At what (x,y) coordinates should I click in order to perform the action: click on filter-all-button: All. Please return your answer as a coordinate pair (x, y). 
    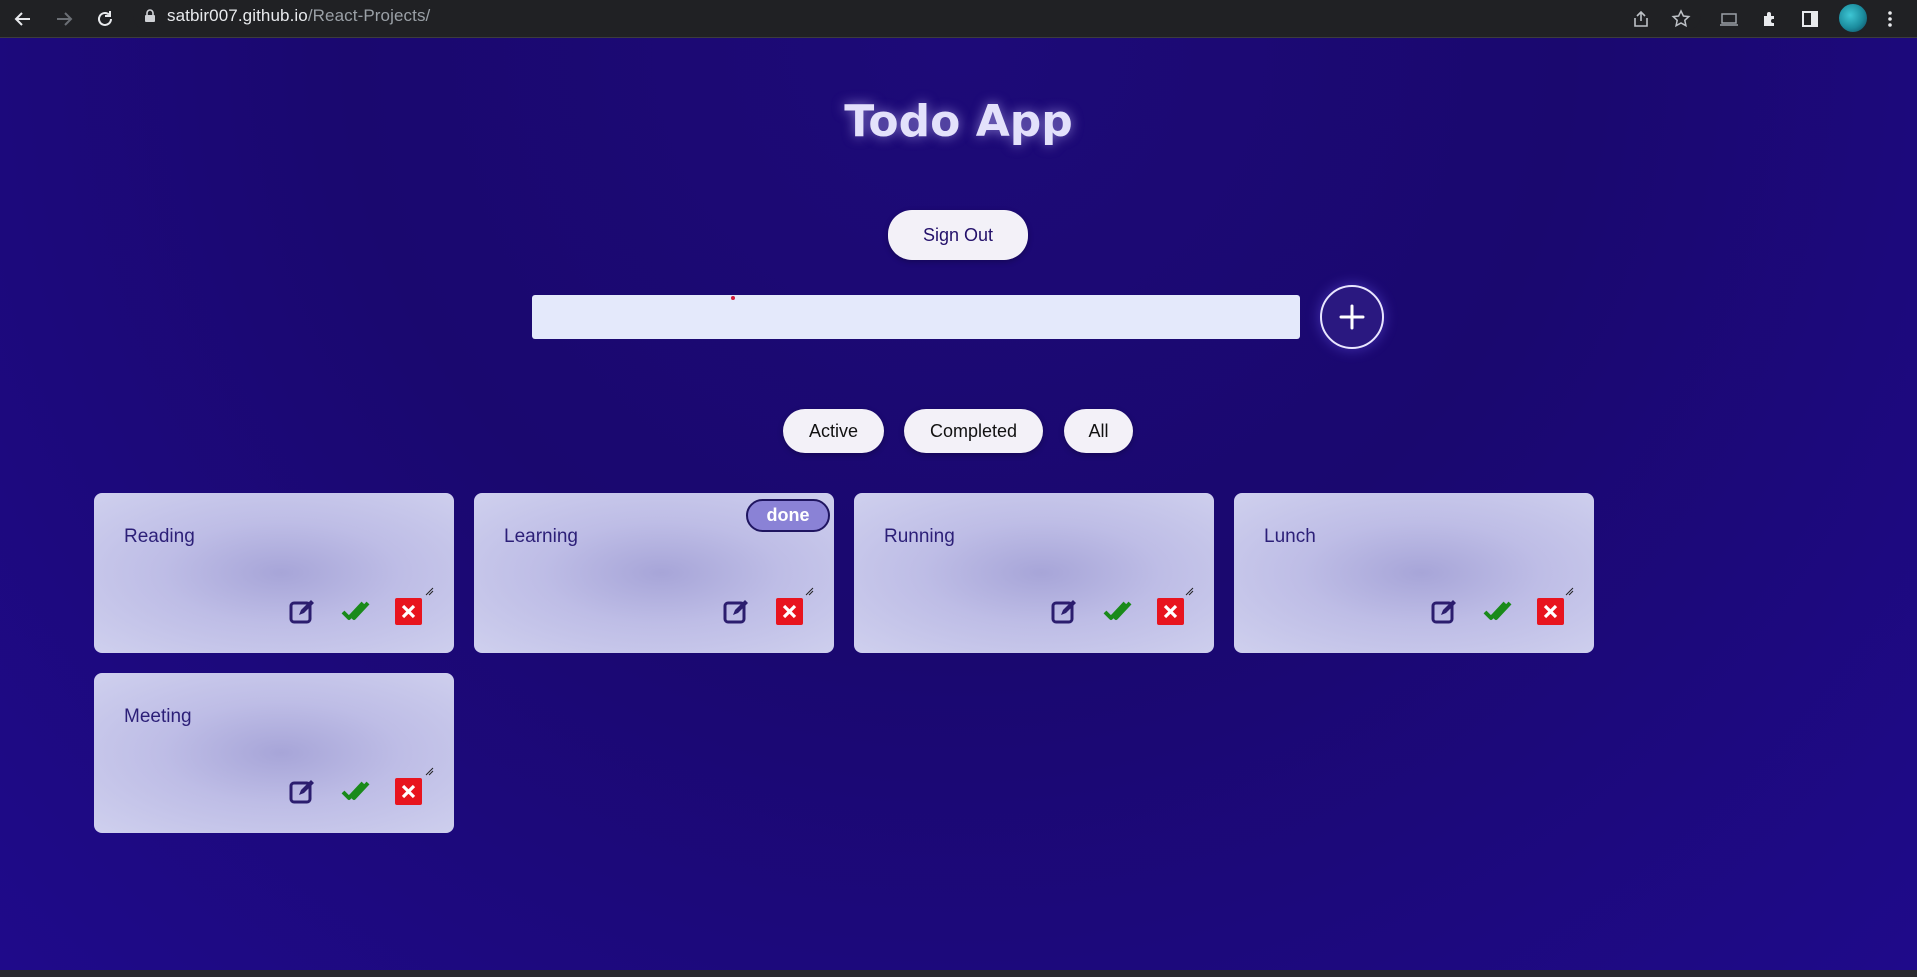
    Looking at the image, I should click on (1098, 431).